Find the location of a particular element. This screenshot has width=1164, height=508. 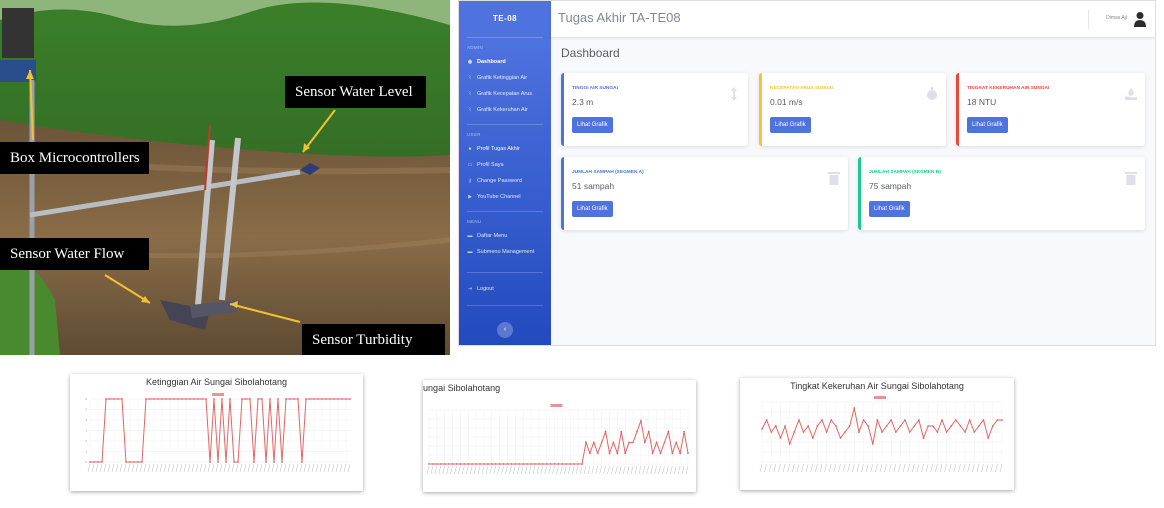

sidebar-toggle-button: ‹ is located at coordinates (505, 330).